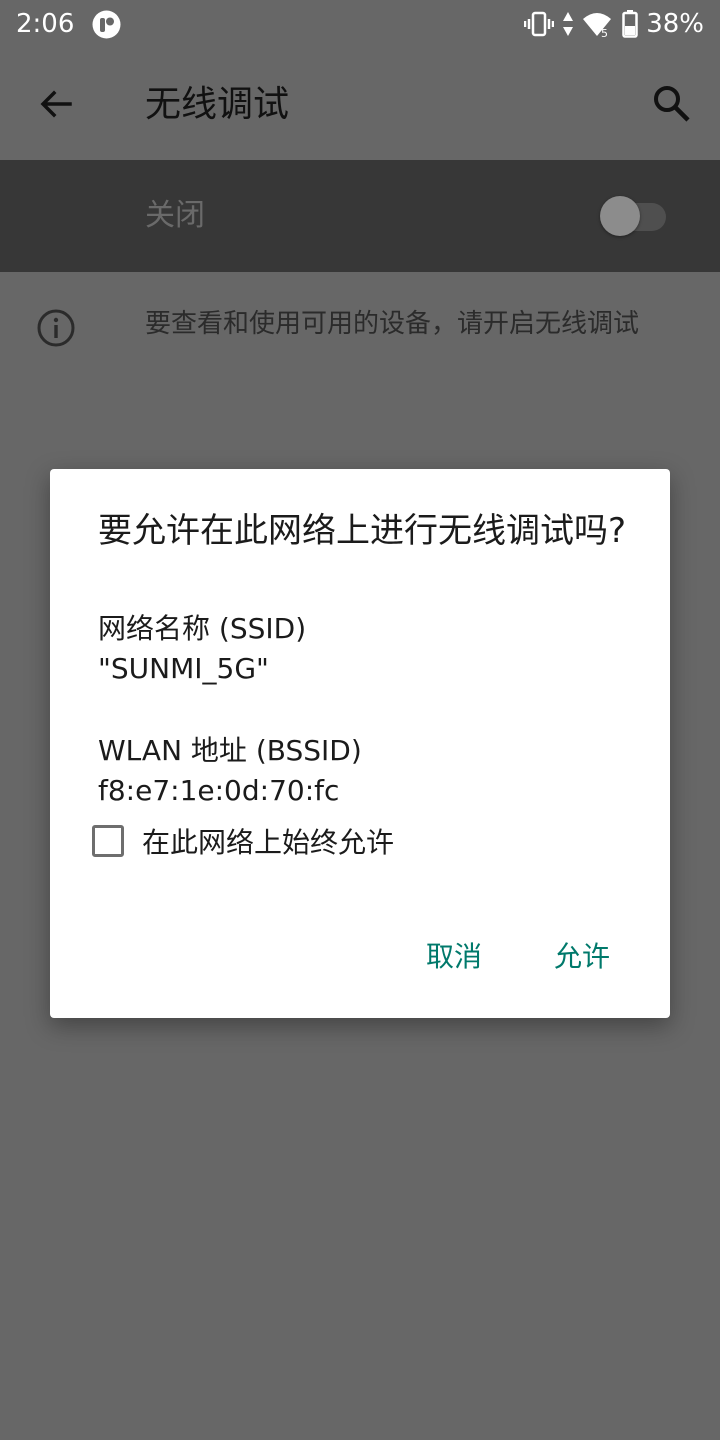 The width and height of the screenshot is (720, 1440). Describe the element at coordinates (582, 957) in the screenshot. I see `allow-button: 允许` at that location.